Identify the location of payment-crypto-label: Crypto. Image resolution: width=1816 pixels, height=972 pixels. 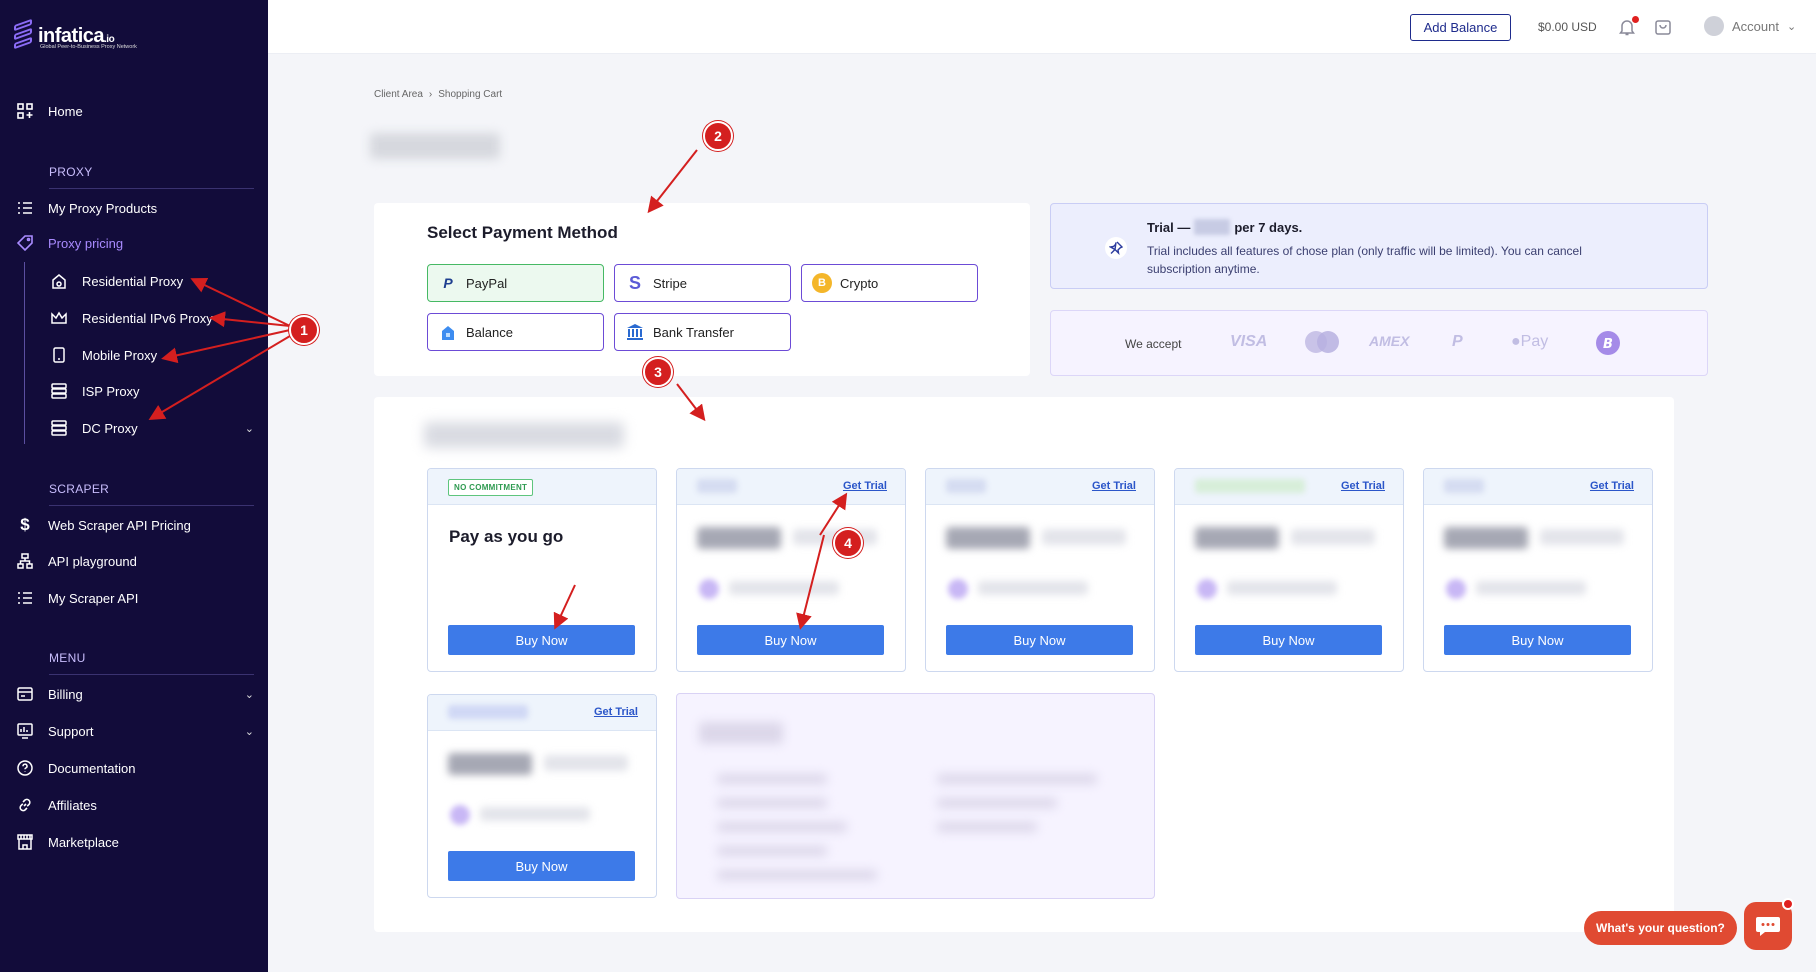
(859, 283).